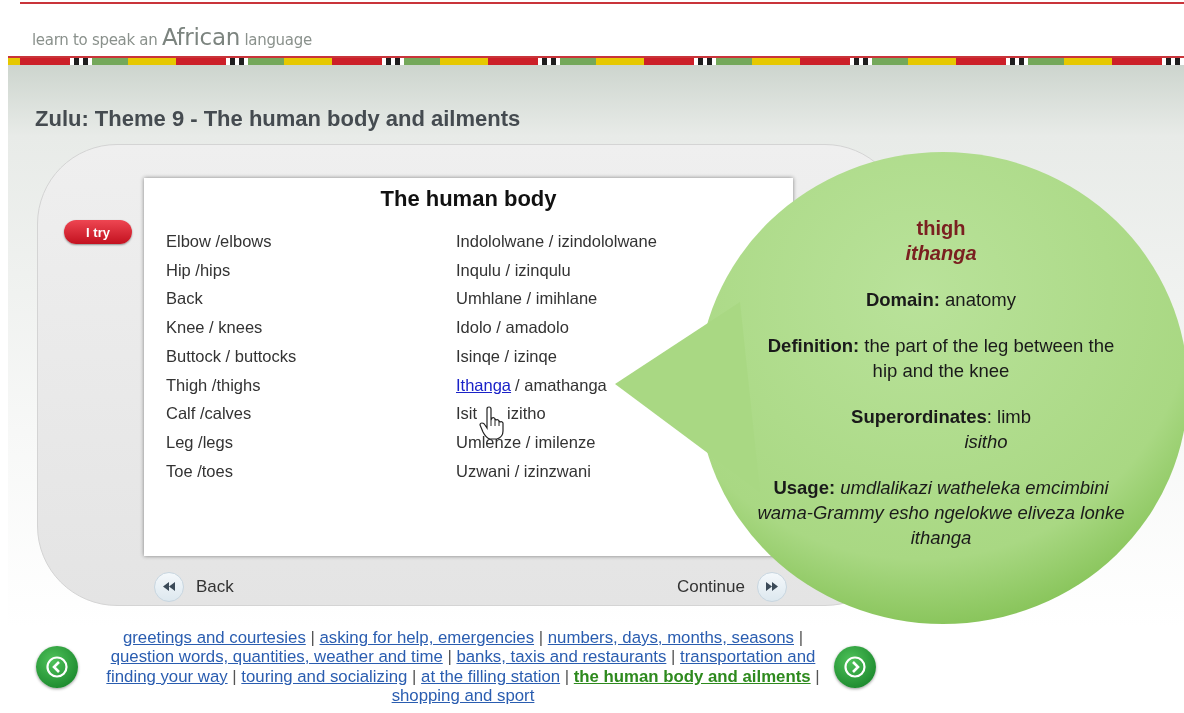 The image size is (1184, 713). What do you see at coordinates (526, 442) in the screenshot?
I see `zulu-word: Umlenze / imilenze` at bounding box center [526, 442].